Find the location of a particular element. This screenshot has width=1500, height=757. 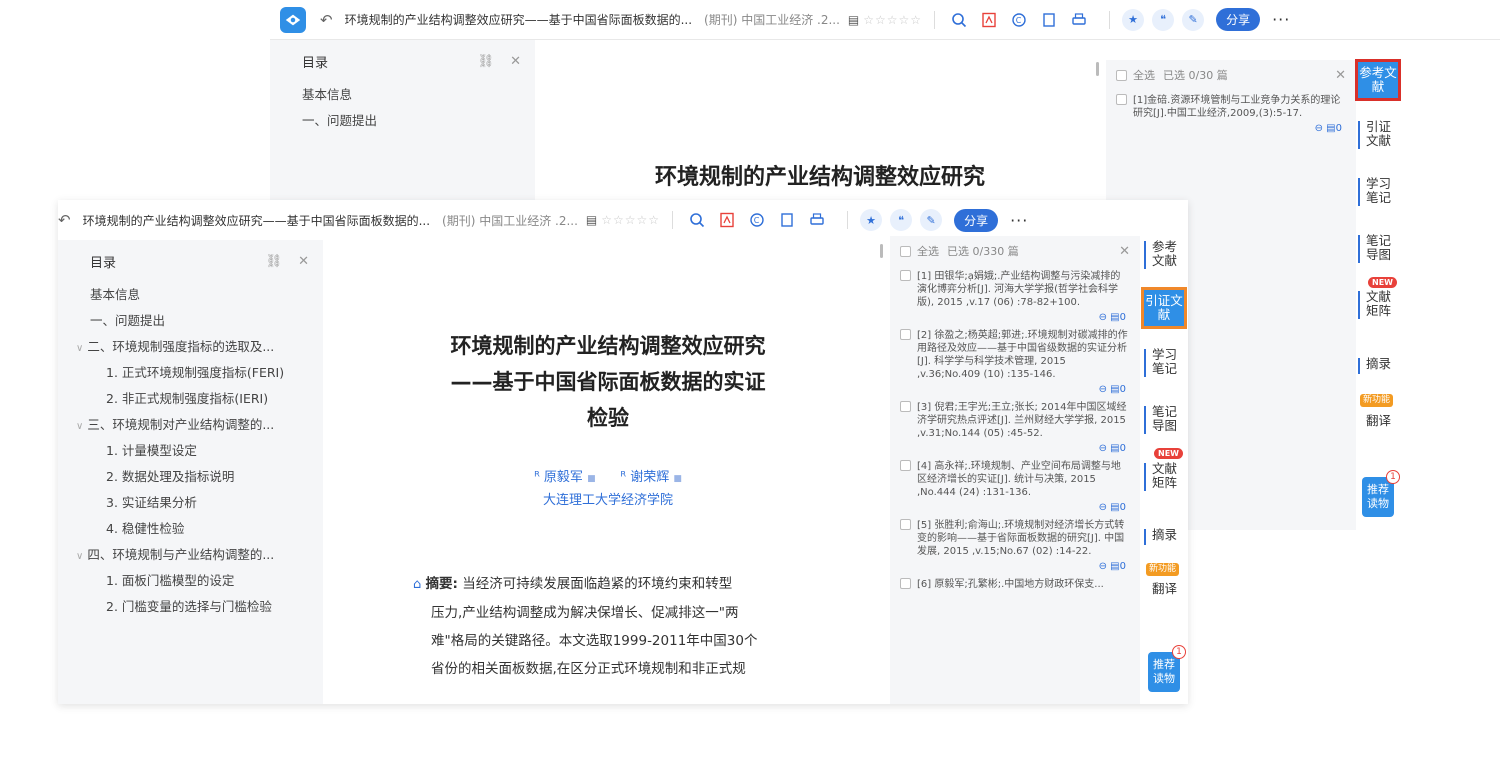

author-link: 谢荣辉 is located at coordinates (649, 477).